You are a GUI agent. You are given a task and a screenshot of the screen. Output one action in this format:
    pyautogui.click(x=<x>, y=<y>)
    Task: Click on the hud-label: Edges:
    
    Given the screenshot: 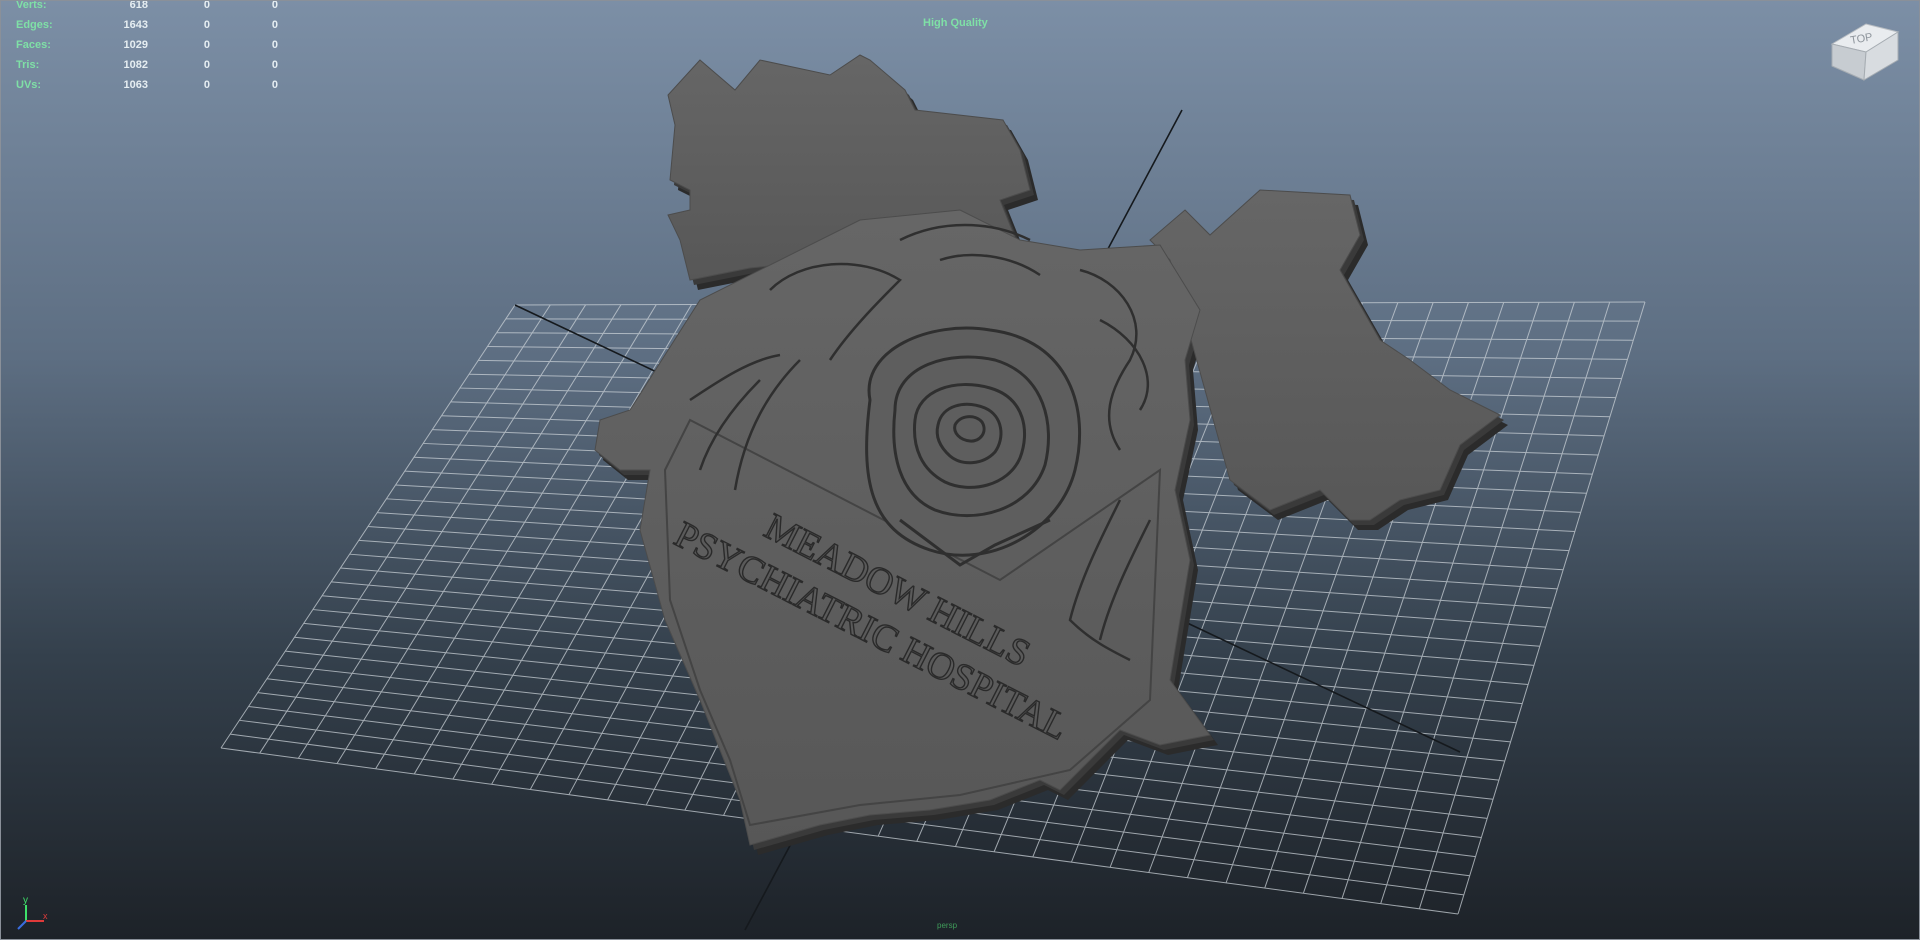 What is the action you would take?
    pyautogui.click(x=34, y=25)
    